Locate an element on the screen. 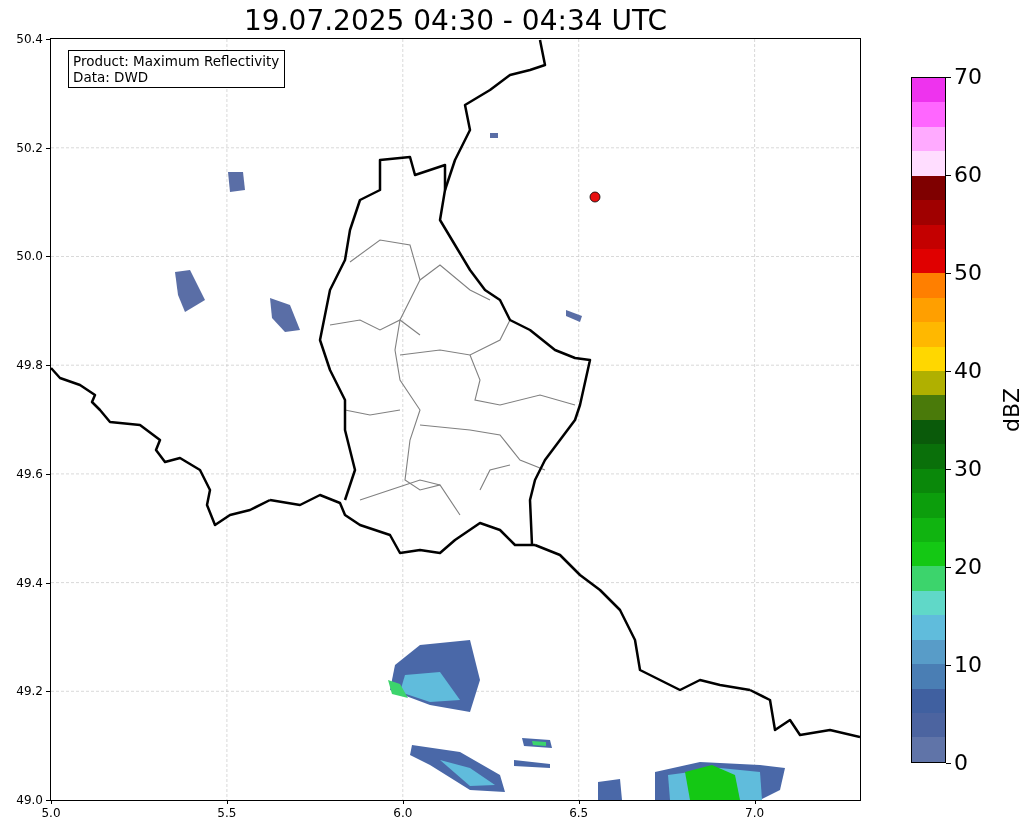 The height and width of the screenshot is (834, 1023). x-tick-label: 6.0 is located at coordinates (403, 813).